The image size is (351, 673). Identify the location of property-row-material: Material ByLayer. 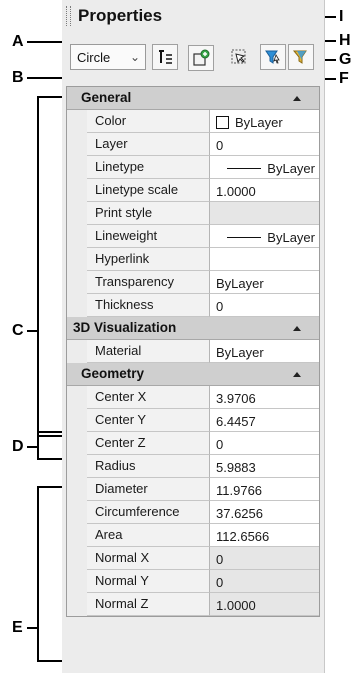
(193, 351).